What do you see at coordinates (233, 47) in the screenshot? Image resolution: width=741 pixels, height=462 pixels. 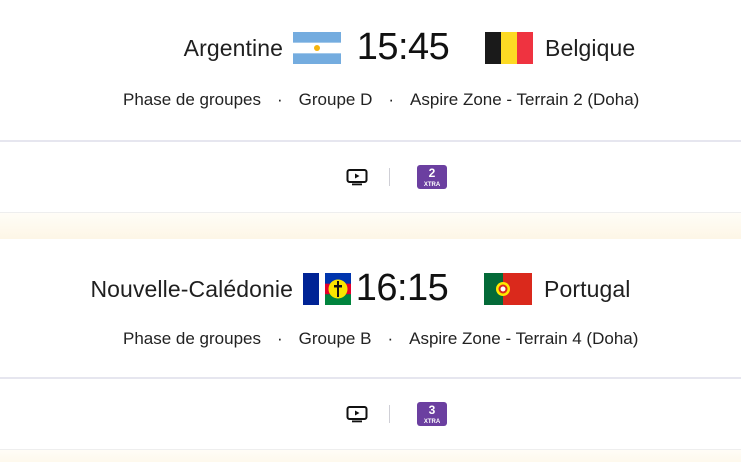 I see `home-team-name: Argentine` at bounding box center [233, 47].